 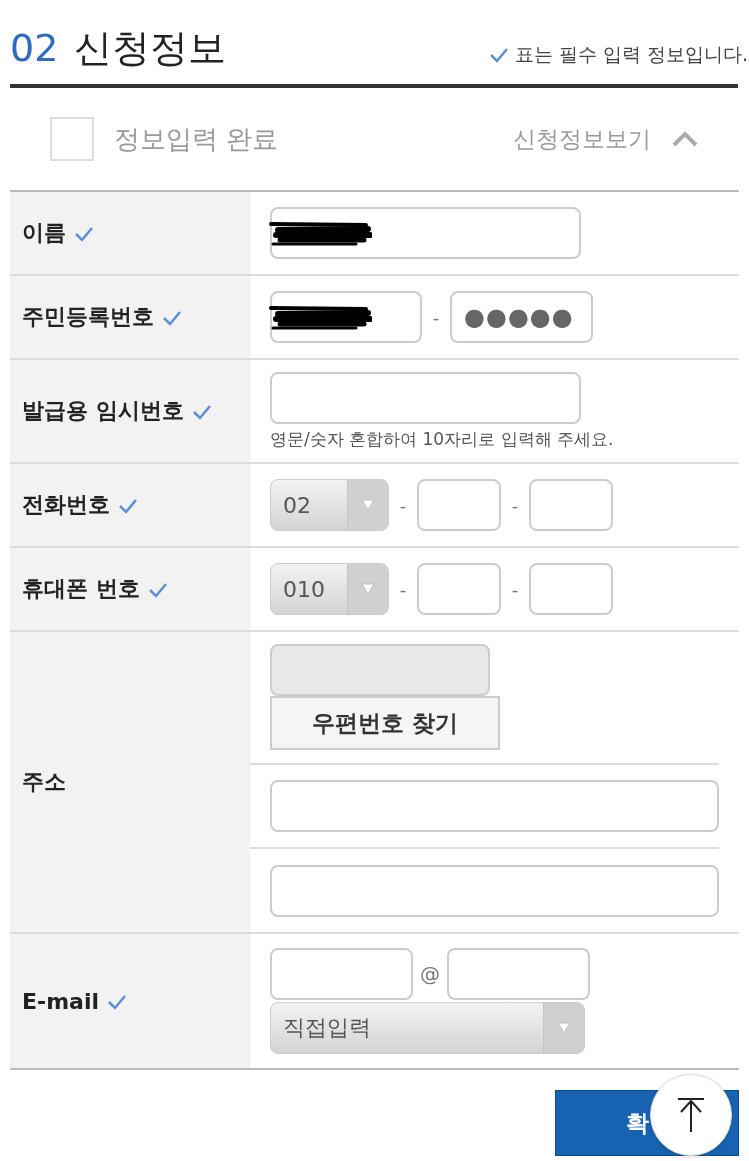 I want to click on zip-field, so click(x=380, y=670).